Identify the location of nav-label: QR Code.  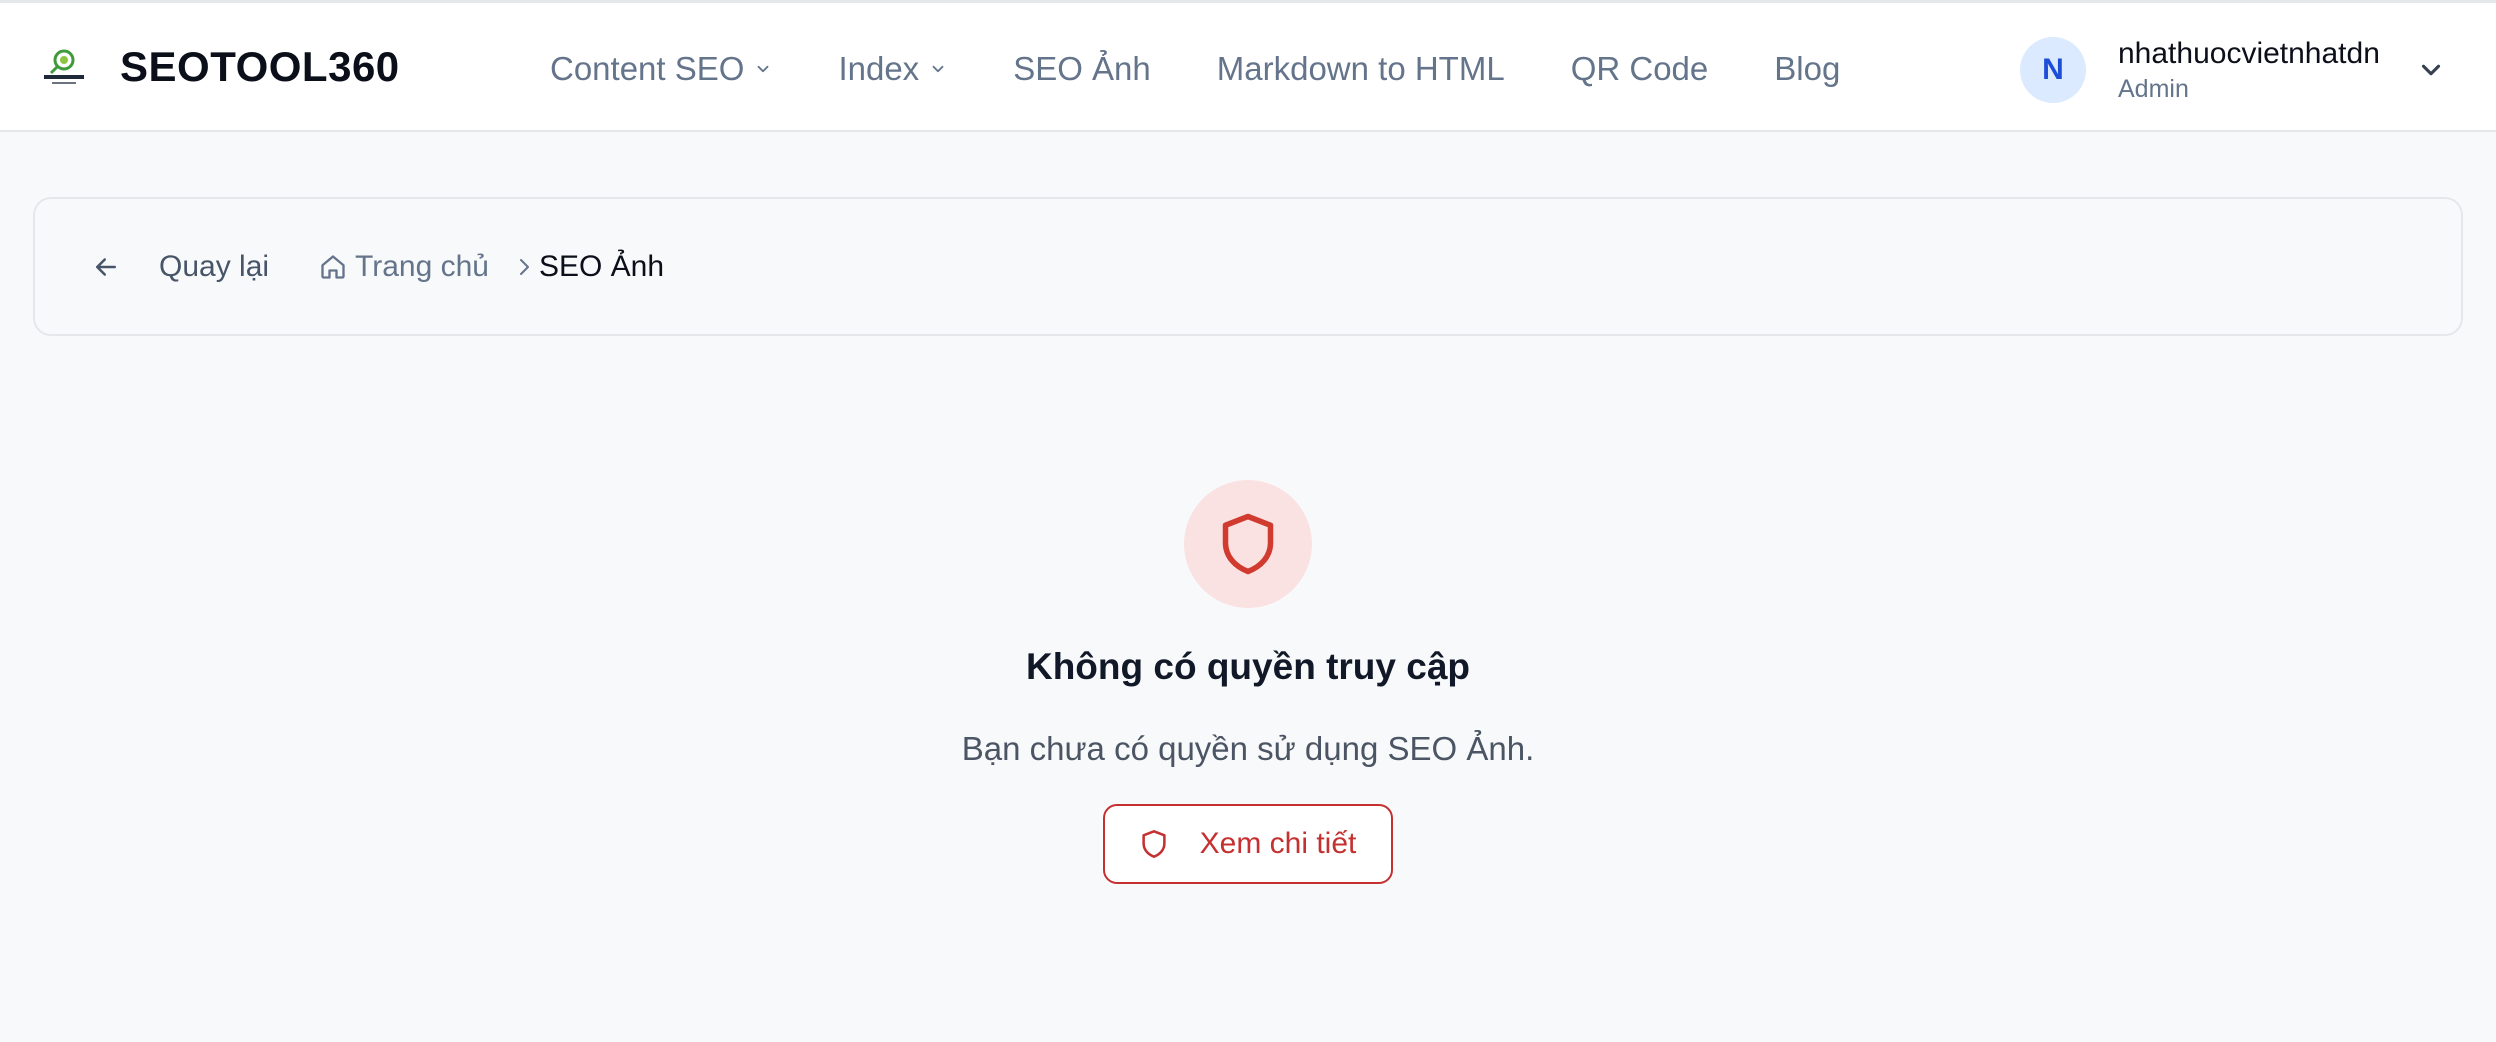
(1639, 68).